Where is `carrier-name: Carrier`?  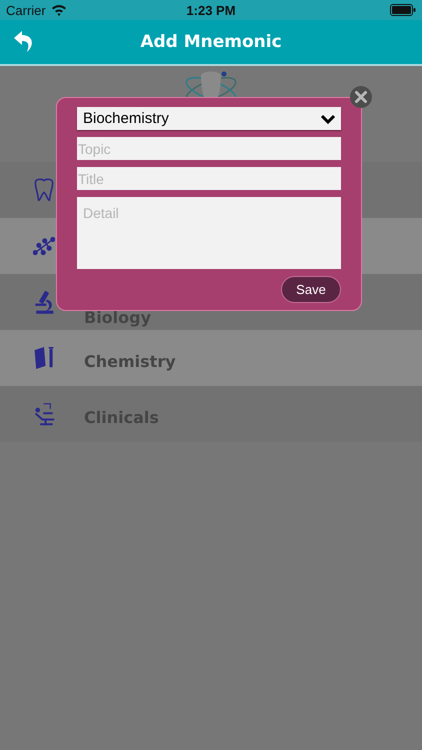 carrier-name: Carrier is located at coordinates (26, 10).